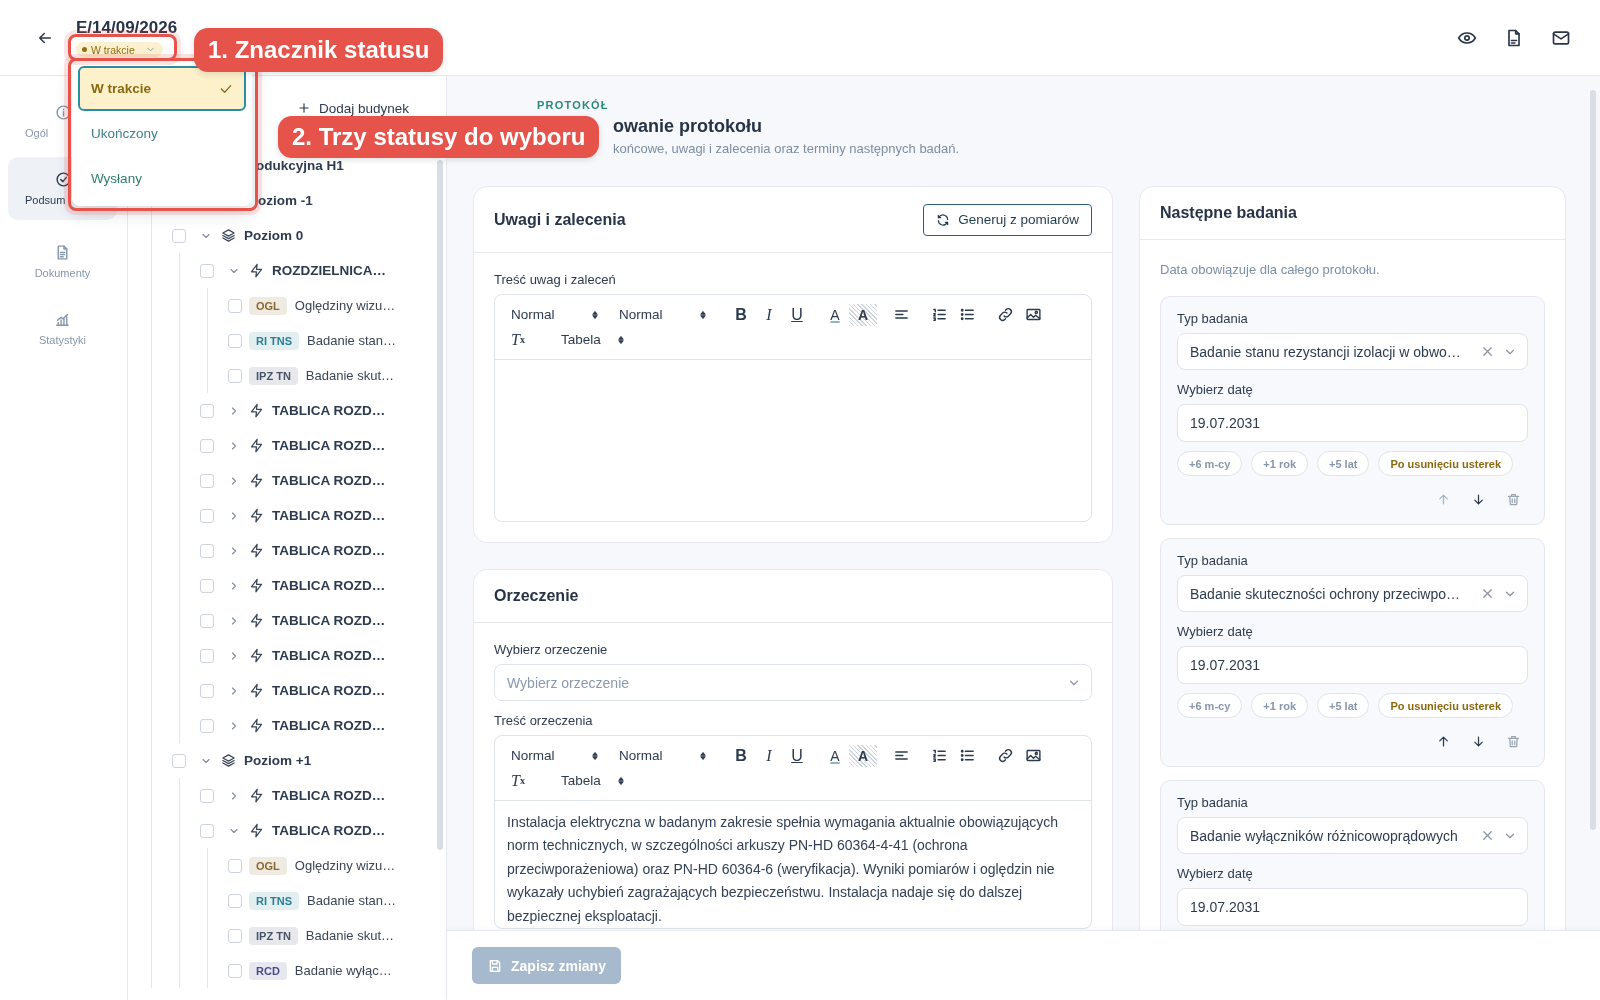 The width and height of the screenshot is (1600, 1000). Describe the element at coordinates (300, 165) in the screenshot. I see `tree-item-label: odukcyjna H1` at that location.